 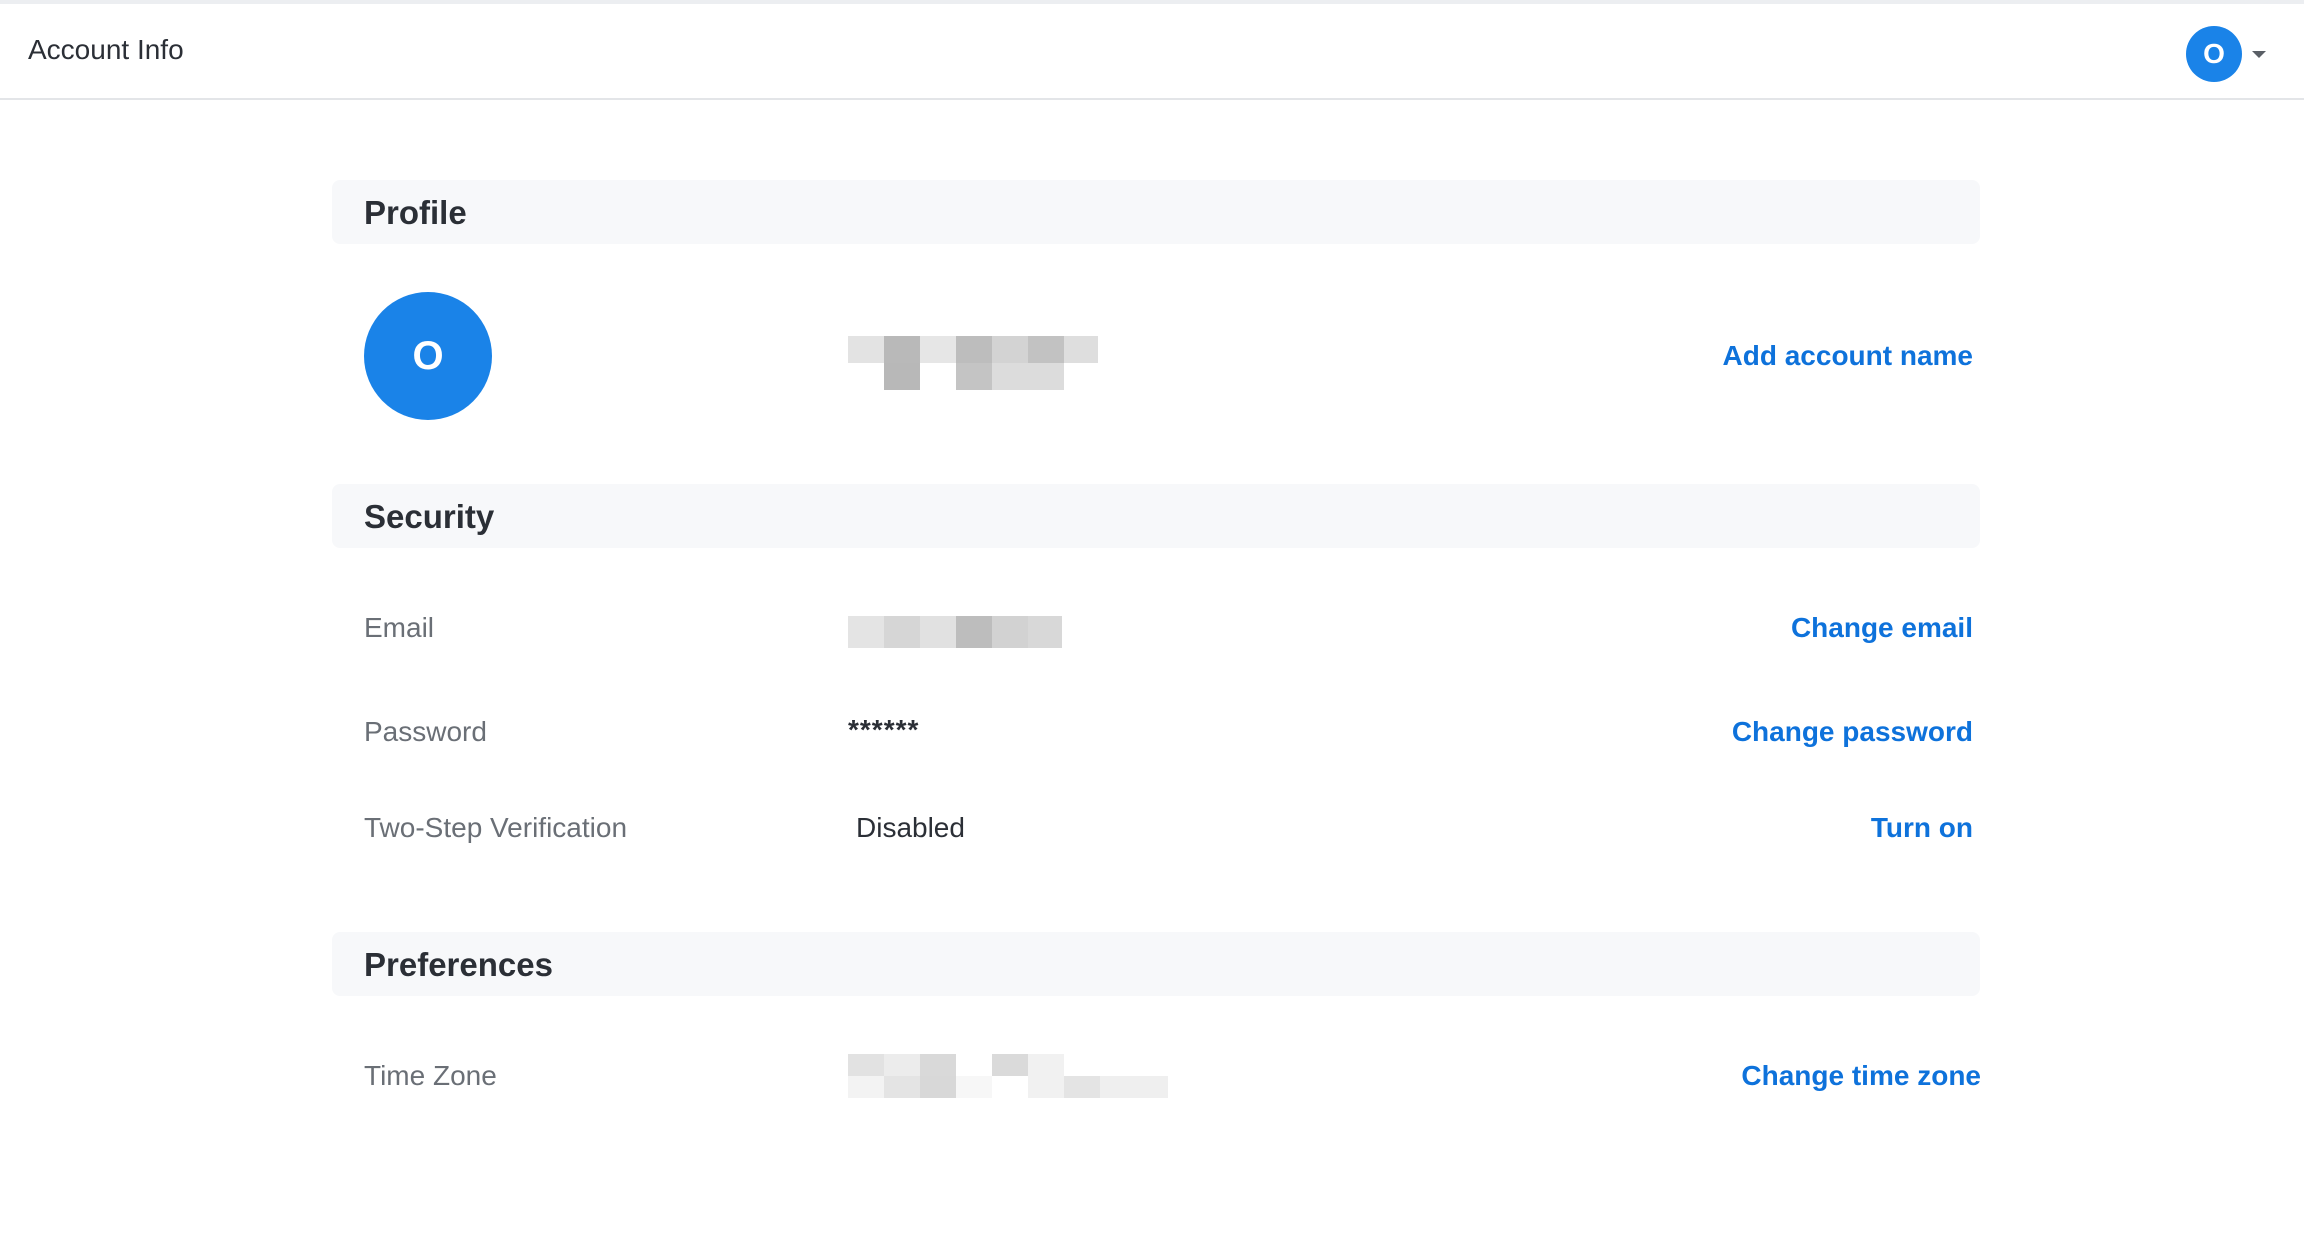 What do you see at coordinates (496, 827) in the screenshot?
I see `two-step-label: Two-Step Verification` at bounding box center [496, 827].